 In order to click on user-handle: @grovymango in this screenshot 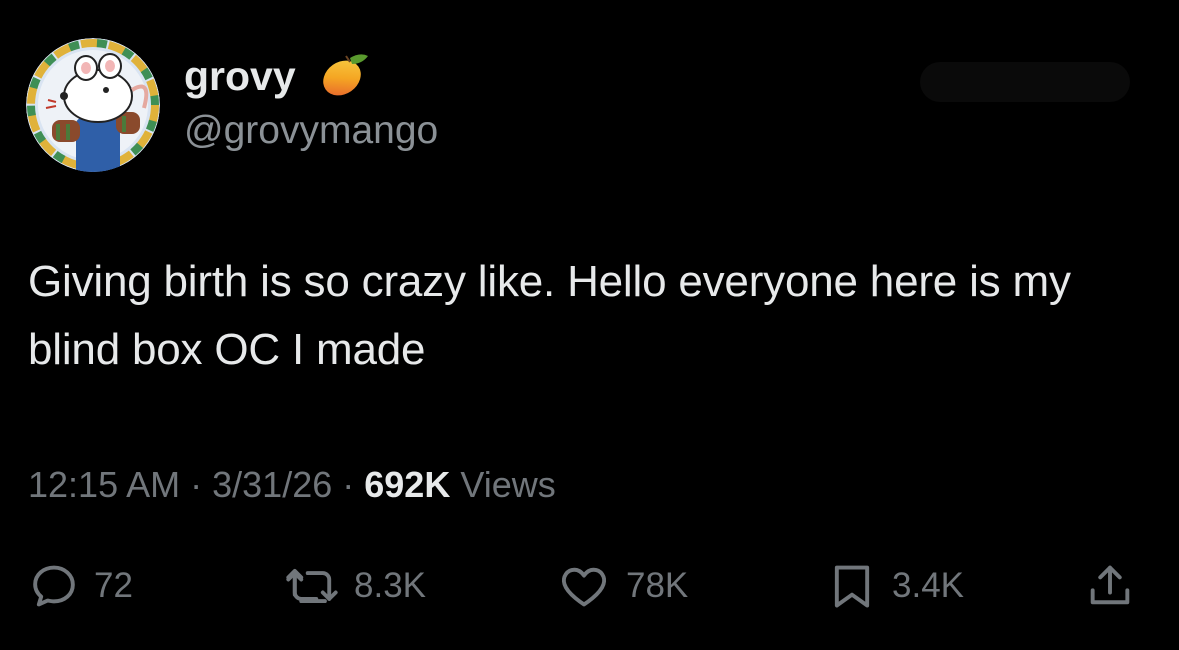, I will do `click(311, 131)`.